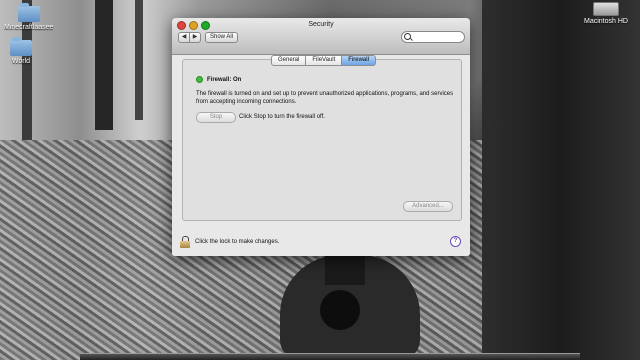  What do you see at coordinates (289, 60) in the screenshot?
I see `tab-general: General` at bounding box center [289, 60].